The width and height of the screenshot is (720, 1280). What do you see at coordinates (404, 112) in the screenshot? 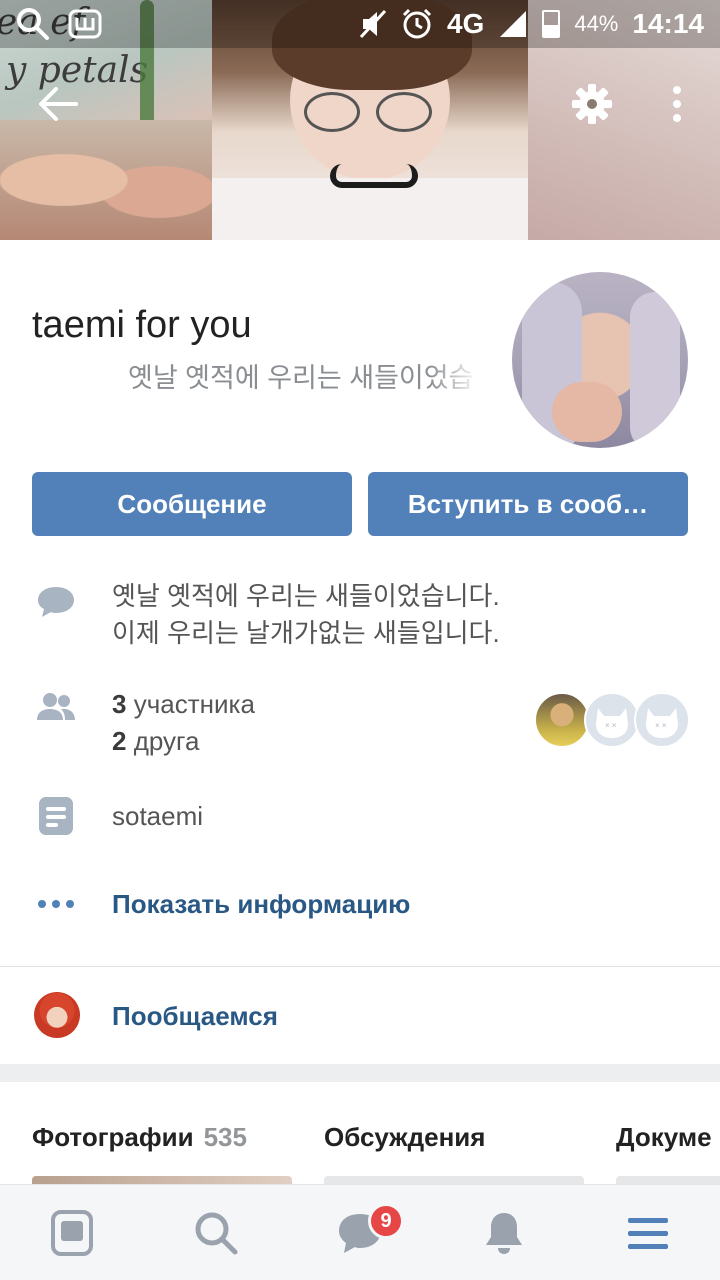
I see `cover-glasses-right` at bounding box center [404, 112].